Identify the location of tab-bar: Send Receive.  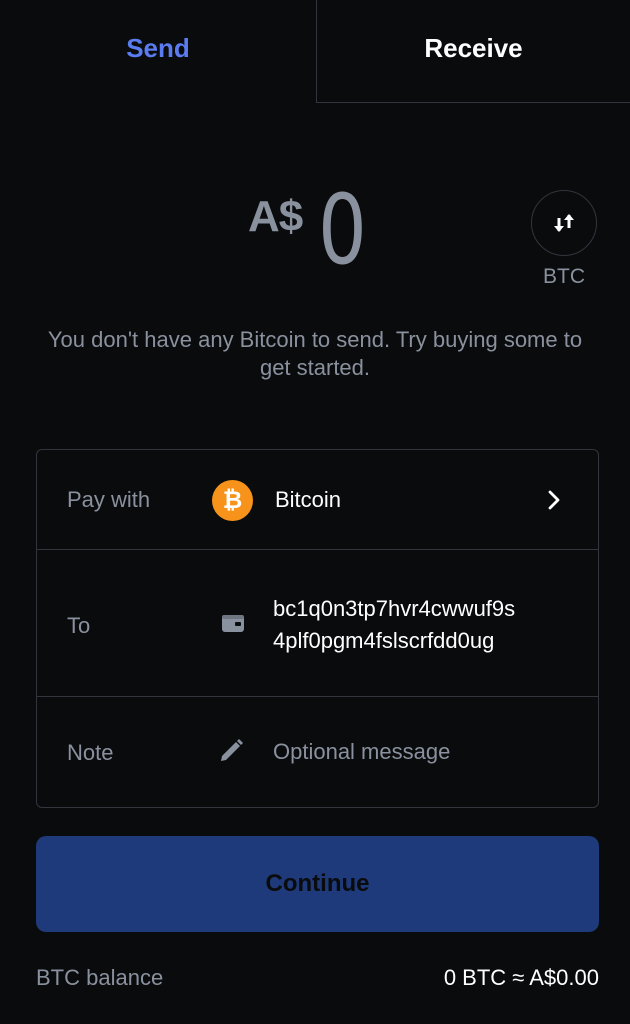
(315, 51).